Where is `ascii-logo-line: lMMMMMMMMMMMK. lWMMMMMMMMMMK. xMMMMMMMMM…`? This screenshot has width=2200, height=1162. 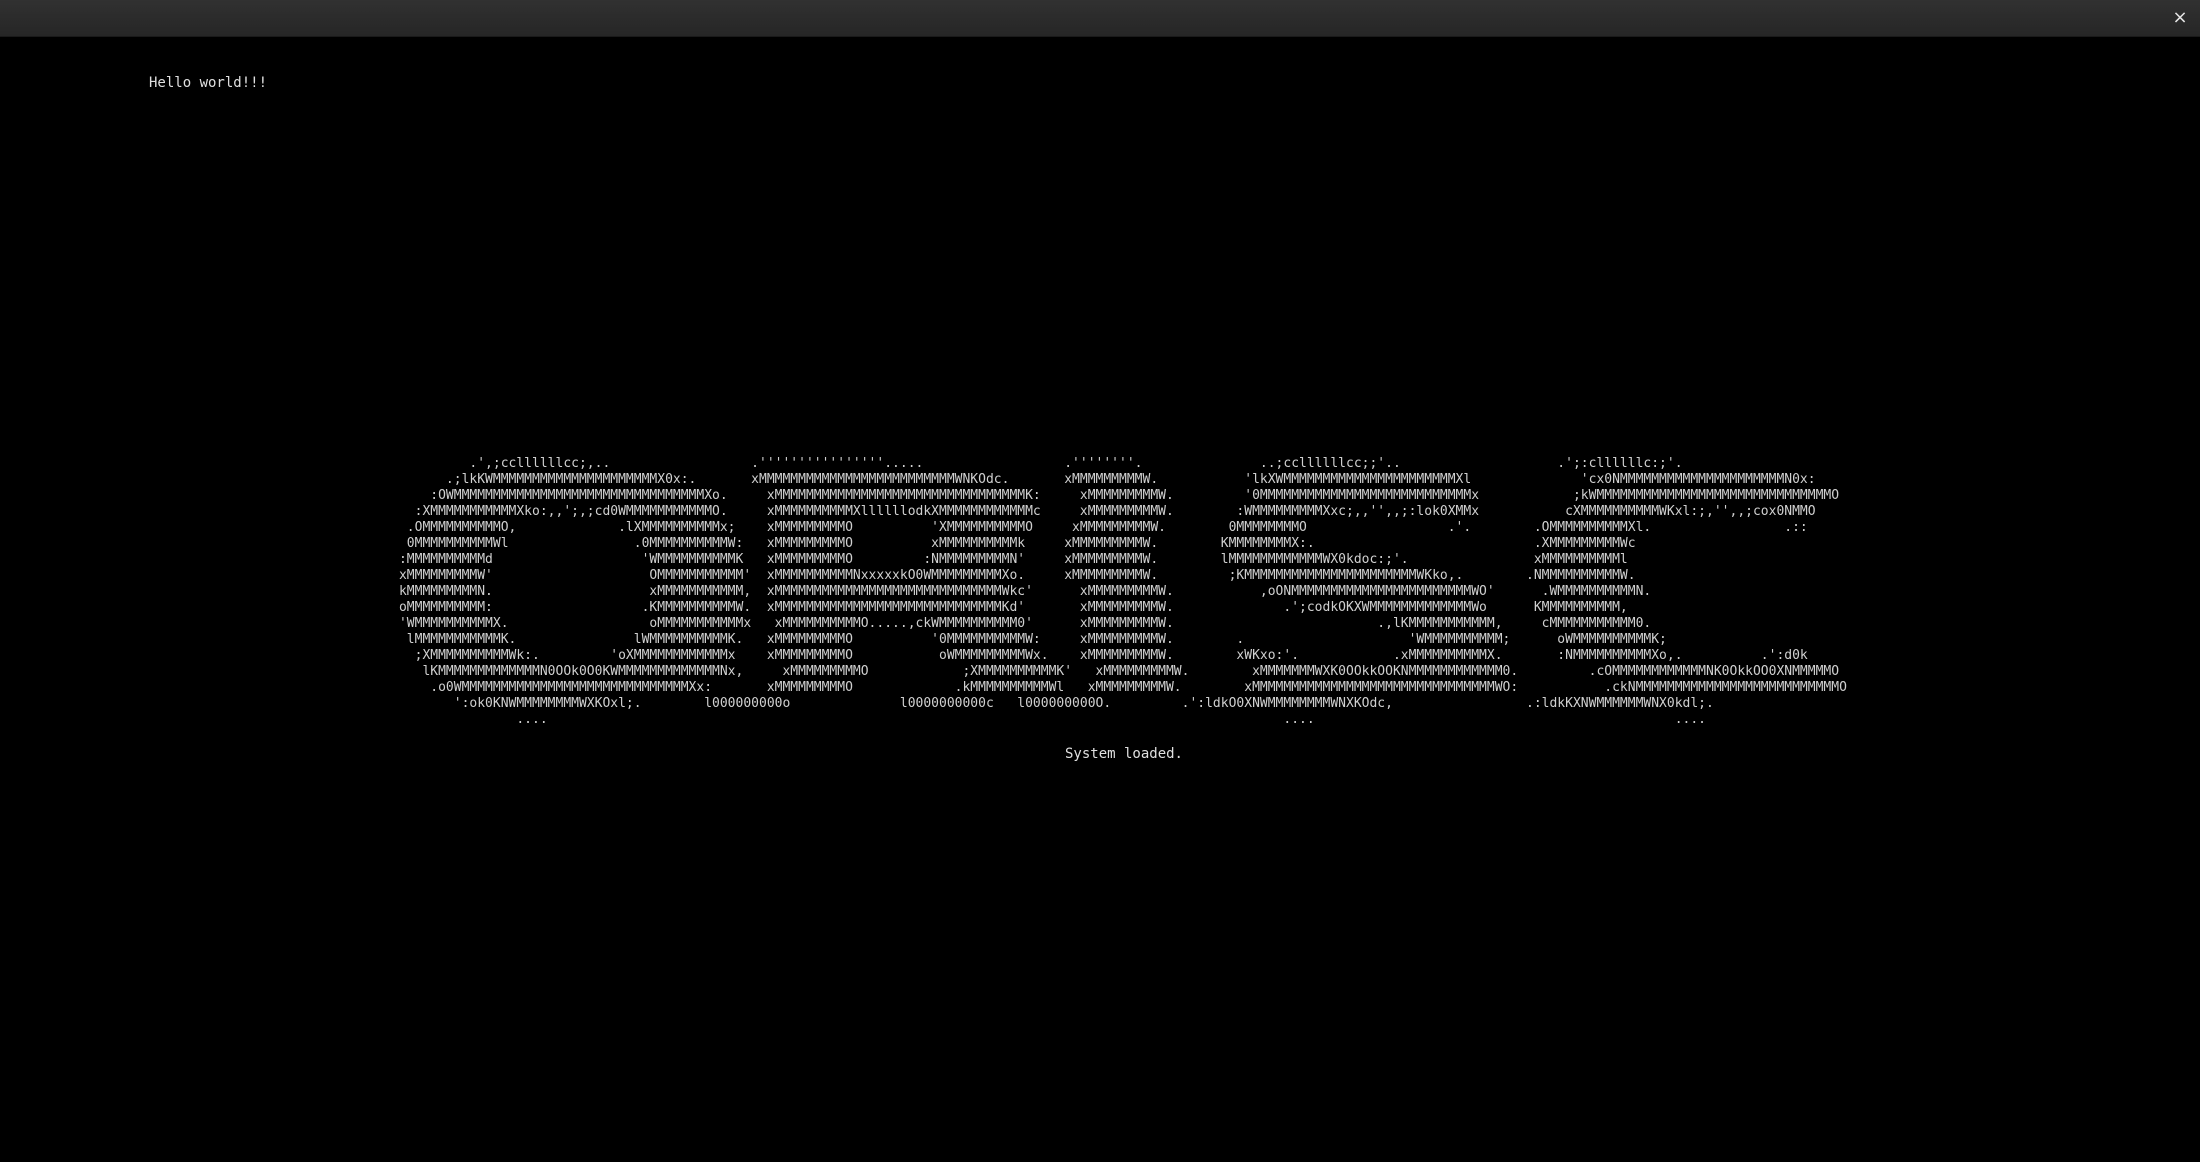
ascii-logo-line: lMMMMMMMMMMMK. lWMMMMMMMMMMK. xMMMMMMMMM… is located at coordinates (1009, 639).